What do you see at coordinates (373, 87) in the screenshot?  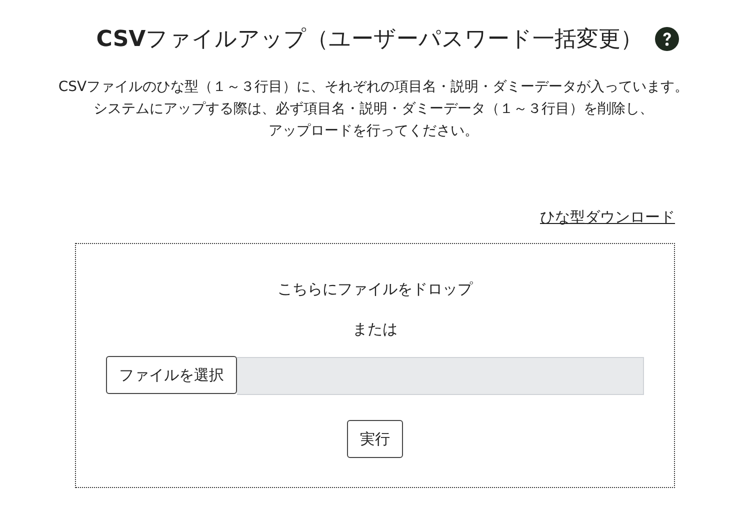 I see `description-line: CSVファイルのひな型（１～３行目）に、それぞれの項目名・説明・ダミーデータが入っています。` at bounding box center [373, 87].